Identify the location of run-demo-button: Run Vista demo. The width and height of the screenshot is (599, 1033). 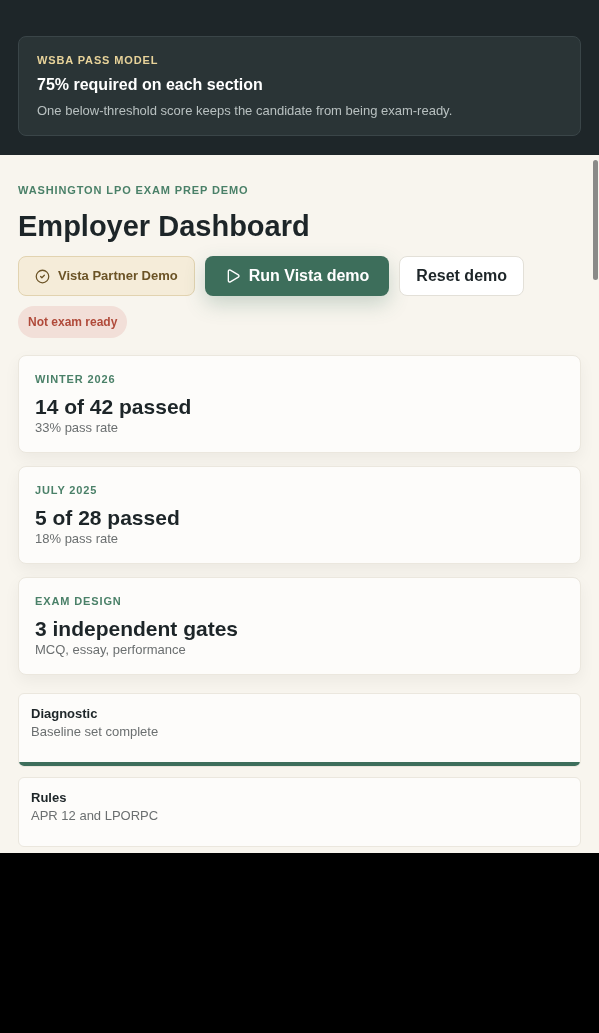
(297, 276).